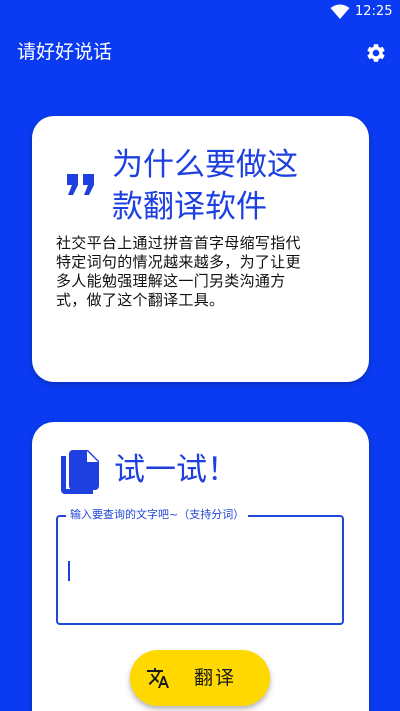 The width and height of the screenshot is (400, 711). Describe the element at coordinates (80, 184) in the screenshot. I see `quote-icon` at that location.